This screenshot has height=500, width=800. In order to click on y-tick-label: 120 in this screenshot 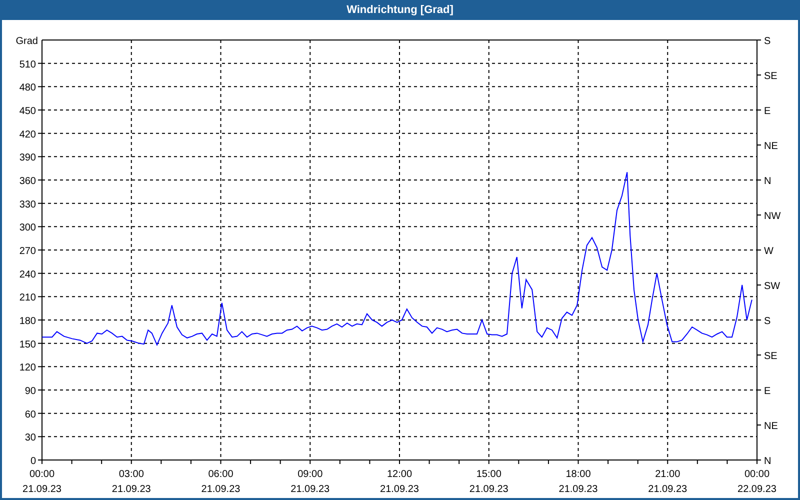, I will do `click(27, 368)`.